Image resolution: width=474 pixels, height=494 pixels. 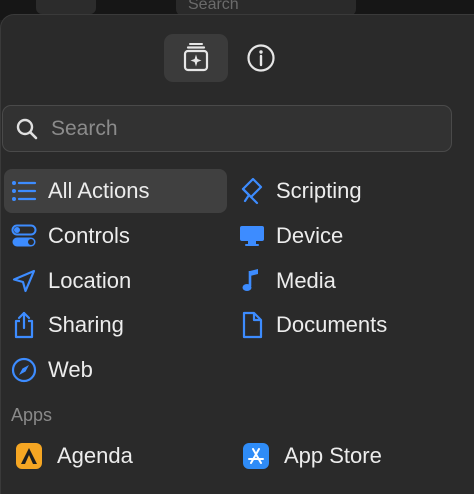 What do you see at coordinates (252, 191) in the screenshot?
I see `scripting-icon` at bounding box center [252, 191].